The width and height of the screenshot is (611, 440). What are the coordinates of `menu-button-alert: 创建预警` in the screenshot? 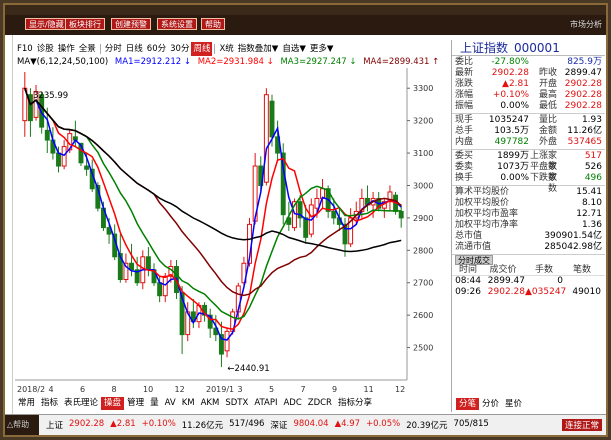 It's located at (131, 24).